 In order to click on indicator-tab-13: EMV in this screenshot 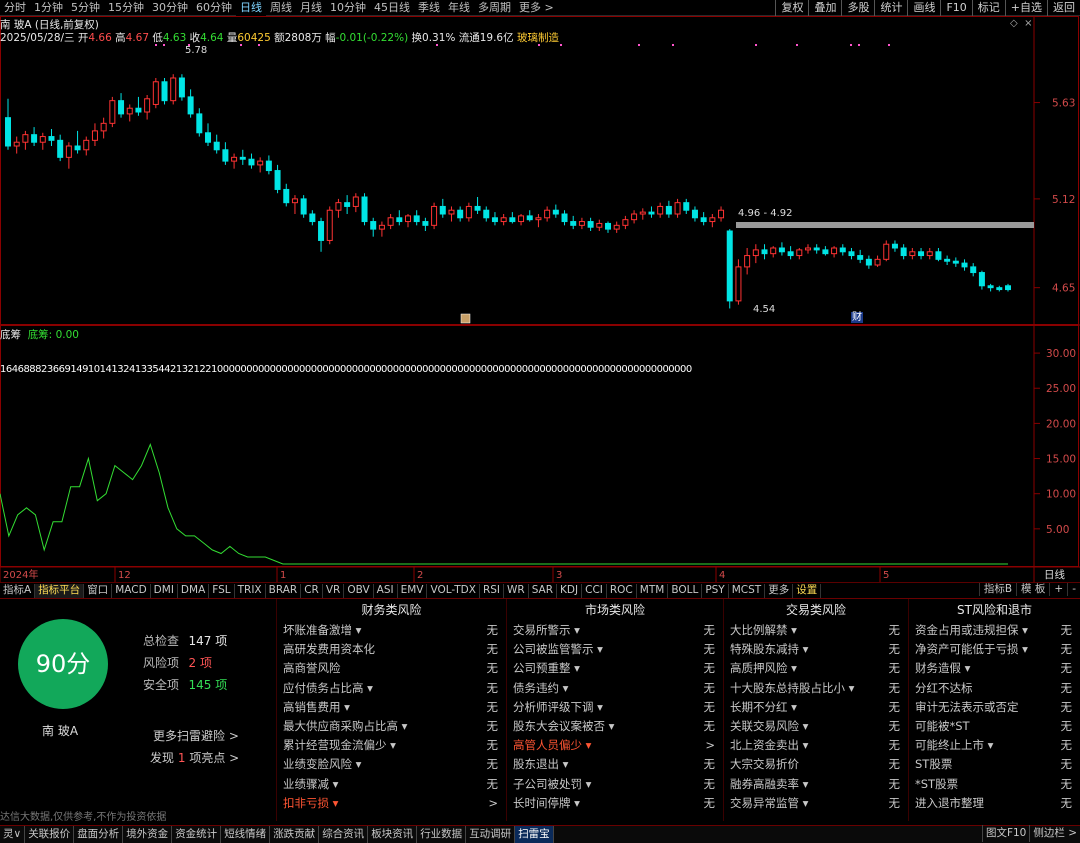, I will do `click(413, 591)`.